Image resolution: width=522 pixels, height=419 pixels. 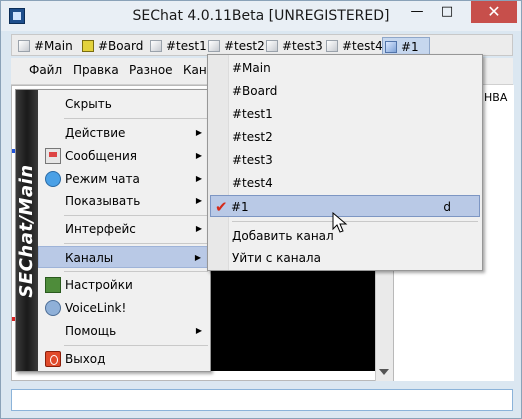 I want to click on menu-item-interface: Интерфейс ▶, so click(x=124, y=229).